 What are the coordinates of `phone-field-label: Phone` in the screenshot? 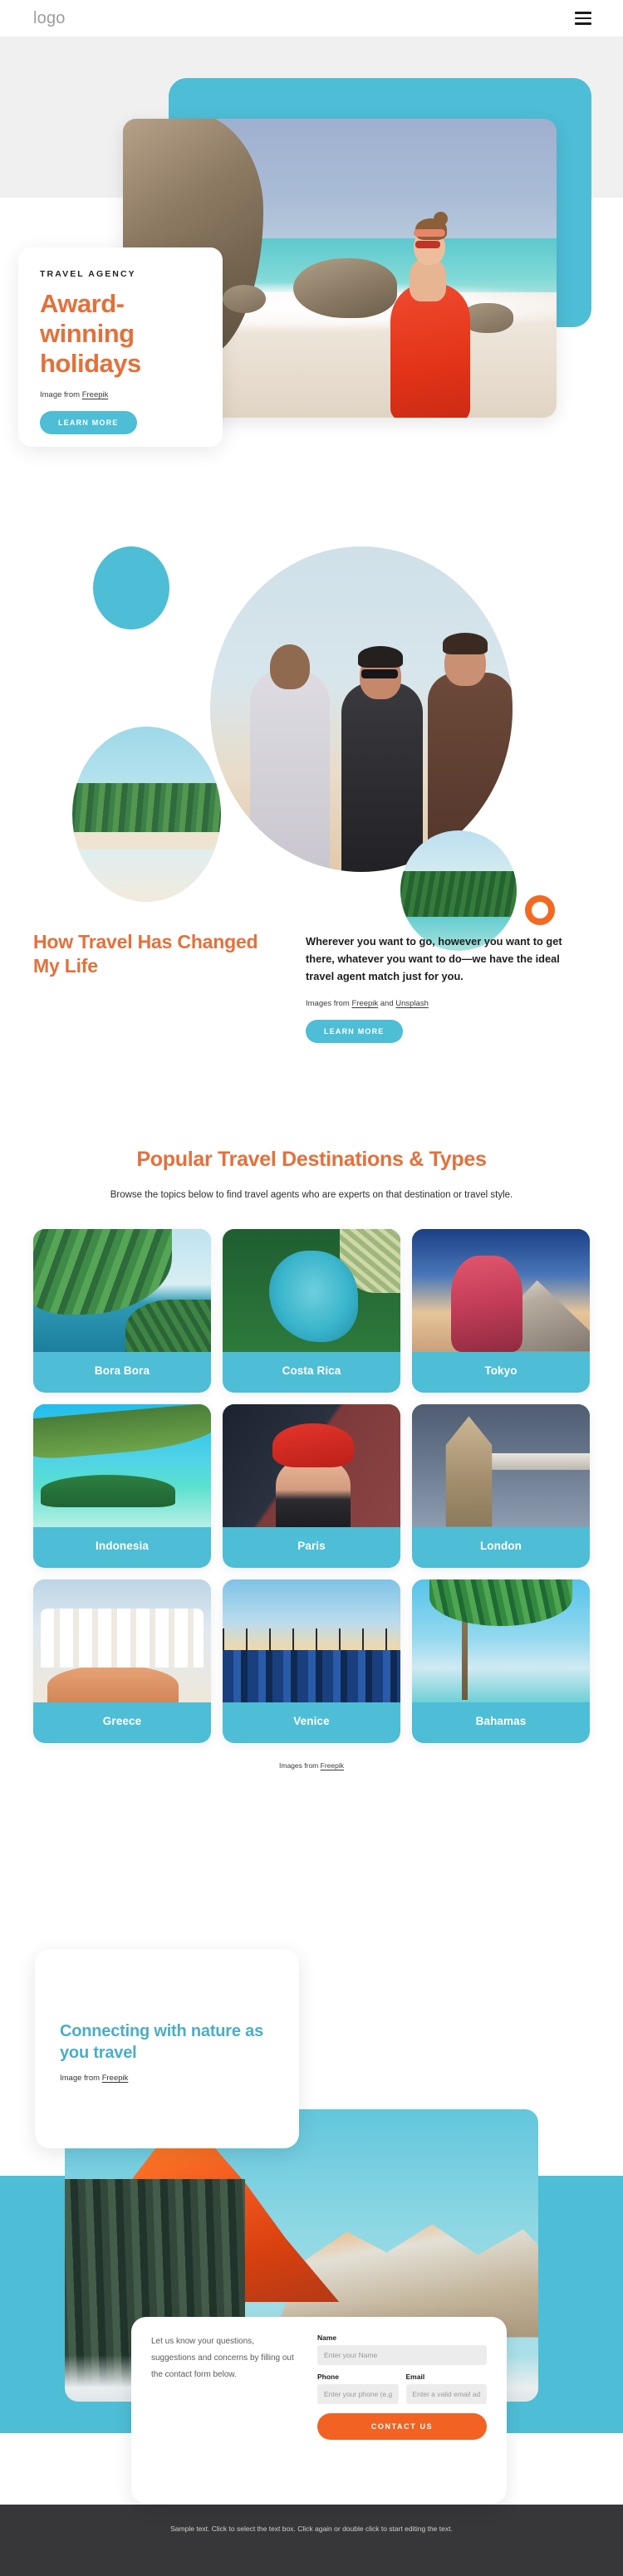 It's located at (328, 2377).